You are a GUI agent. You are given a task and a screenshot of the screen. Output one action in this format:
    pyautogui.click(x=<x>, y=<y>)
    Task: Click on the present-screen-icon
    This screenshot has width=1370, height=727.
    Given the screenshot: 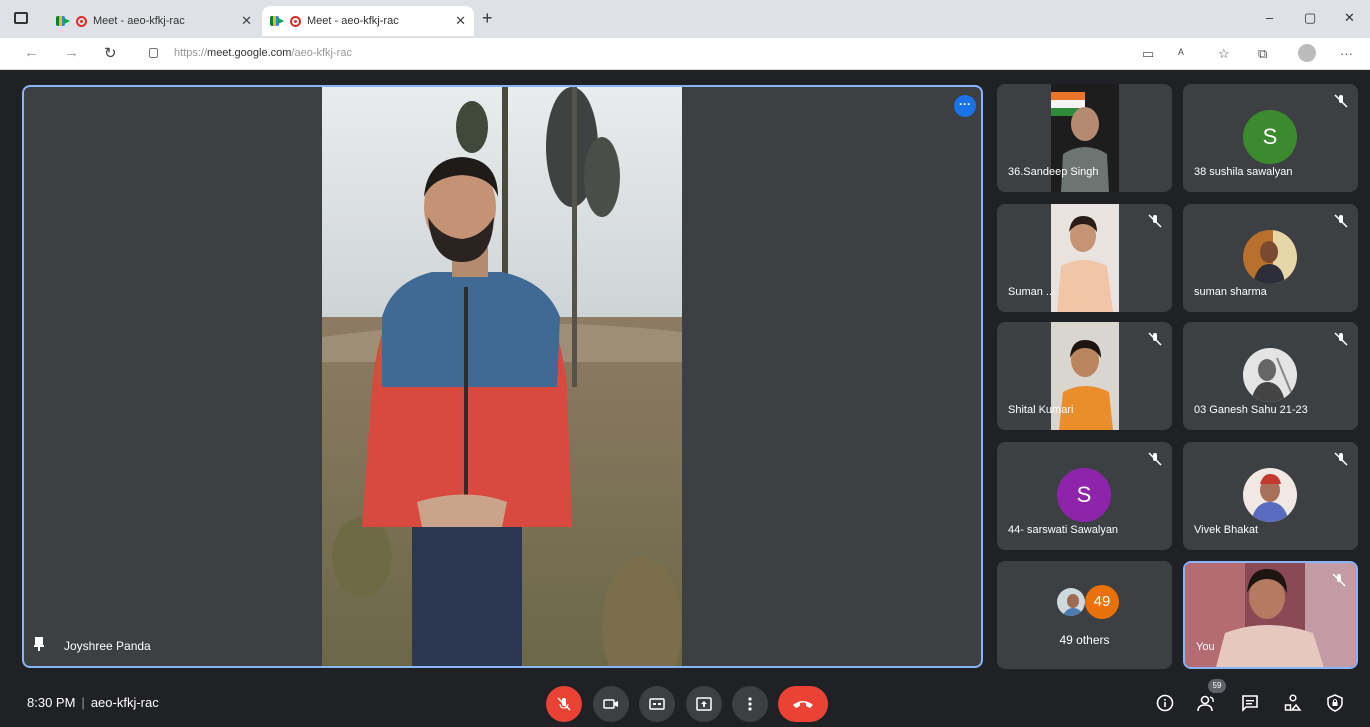 What is the action you would take?
    pyautogui.click(x=704, y=704)
    